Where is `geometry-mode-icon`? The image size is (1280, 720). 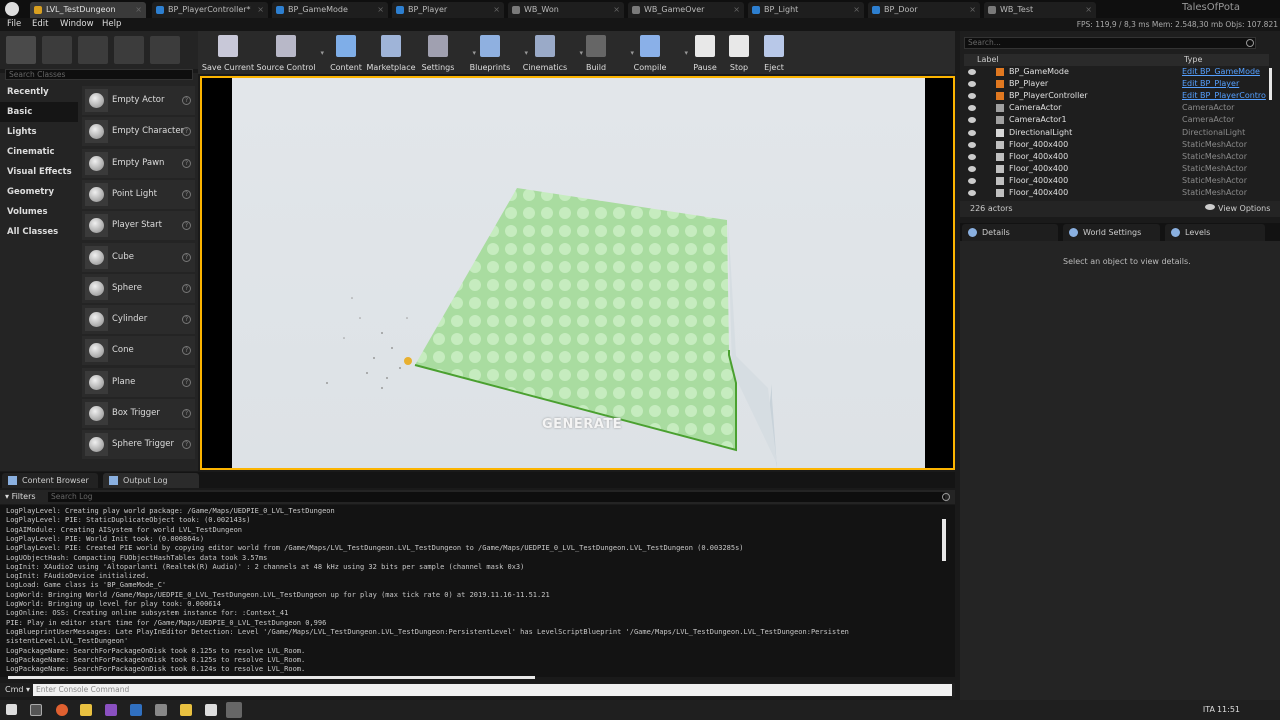
geometry-mode-icon is located at coordinates (165, 50).